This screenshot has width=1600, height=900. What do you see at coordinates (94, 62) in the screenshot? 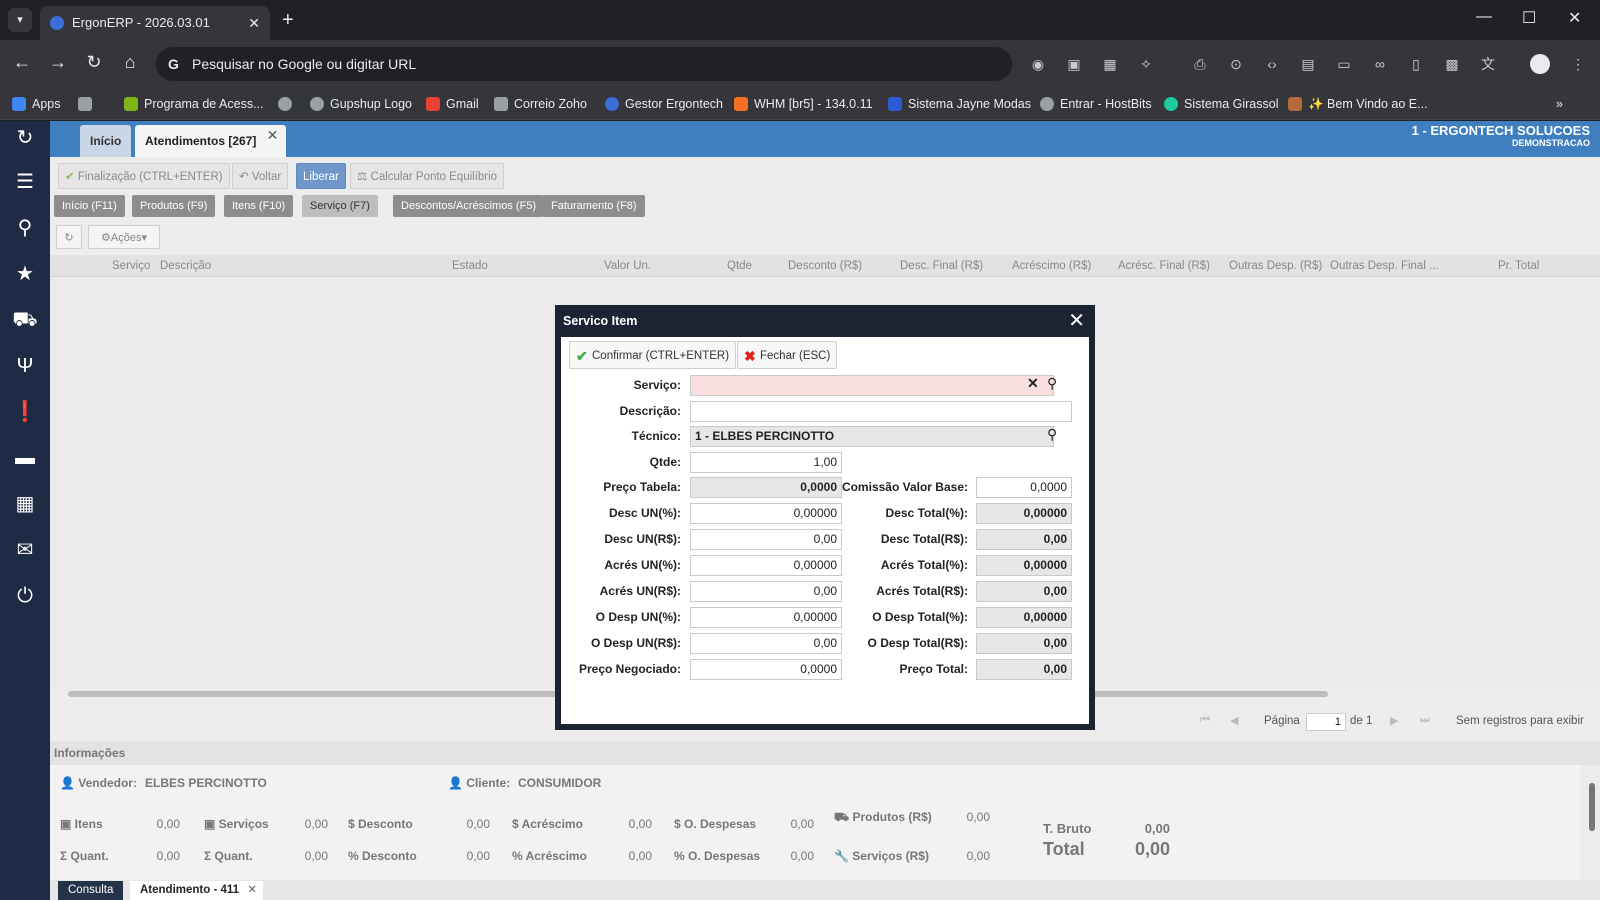
I see `reload-icon: ↻` at bounding box center [94, 62].